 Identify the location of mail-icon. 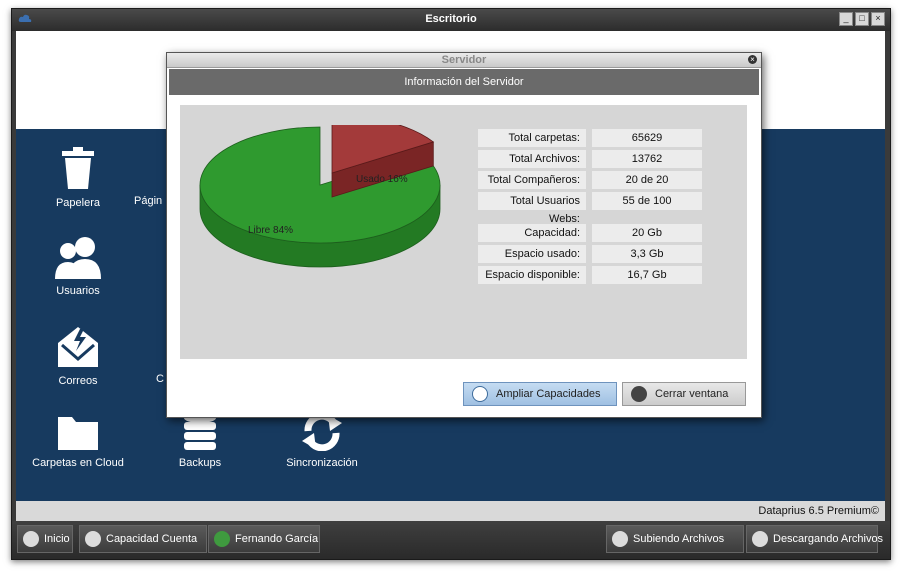
(78, 347).